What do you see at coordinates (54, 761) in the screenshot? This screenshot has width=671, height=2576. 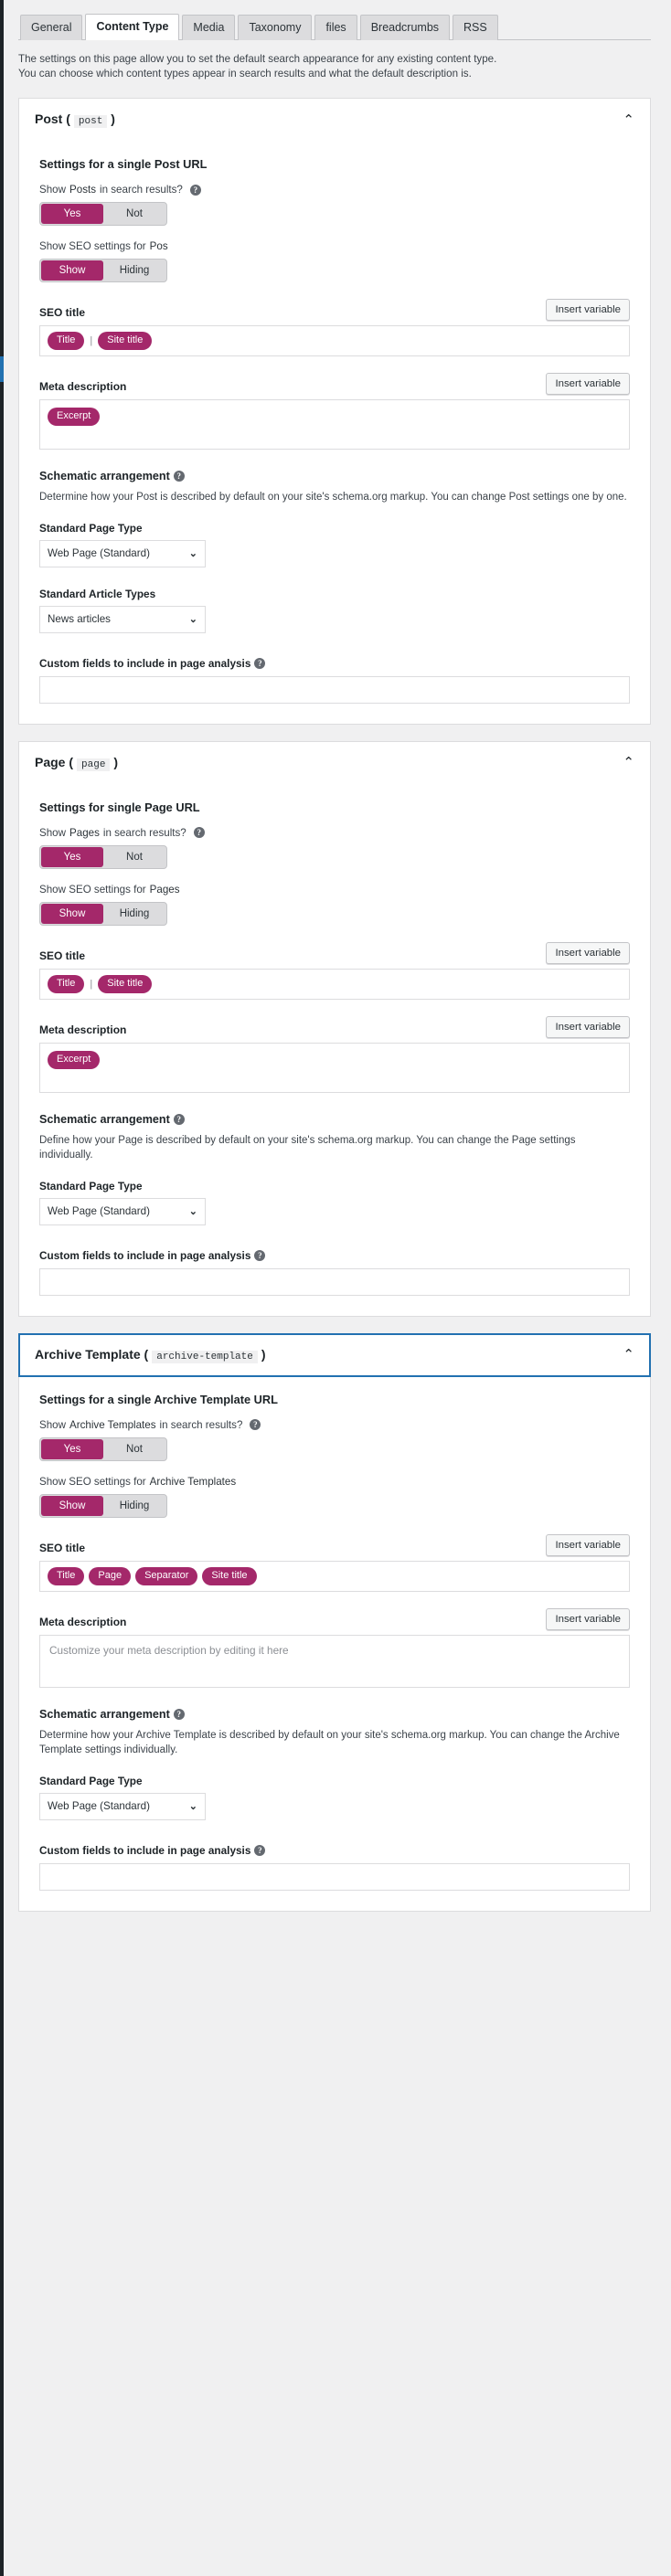 I see `panel-title-text: Page (` at bounding box center [54, 761].